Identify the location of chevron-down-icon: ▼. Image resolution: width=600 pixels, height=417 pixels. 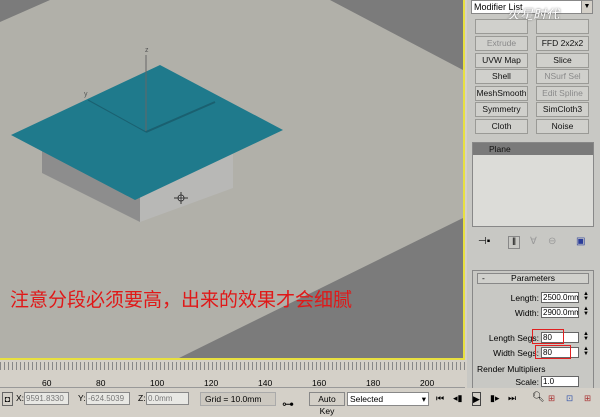
(586, 7).